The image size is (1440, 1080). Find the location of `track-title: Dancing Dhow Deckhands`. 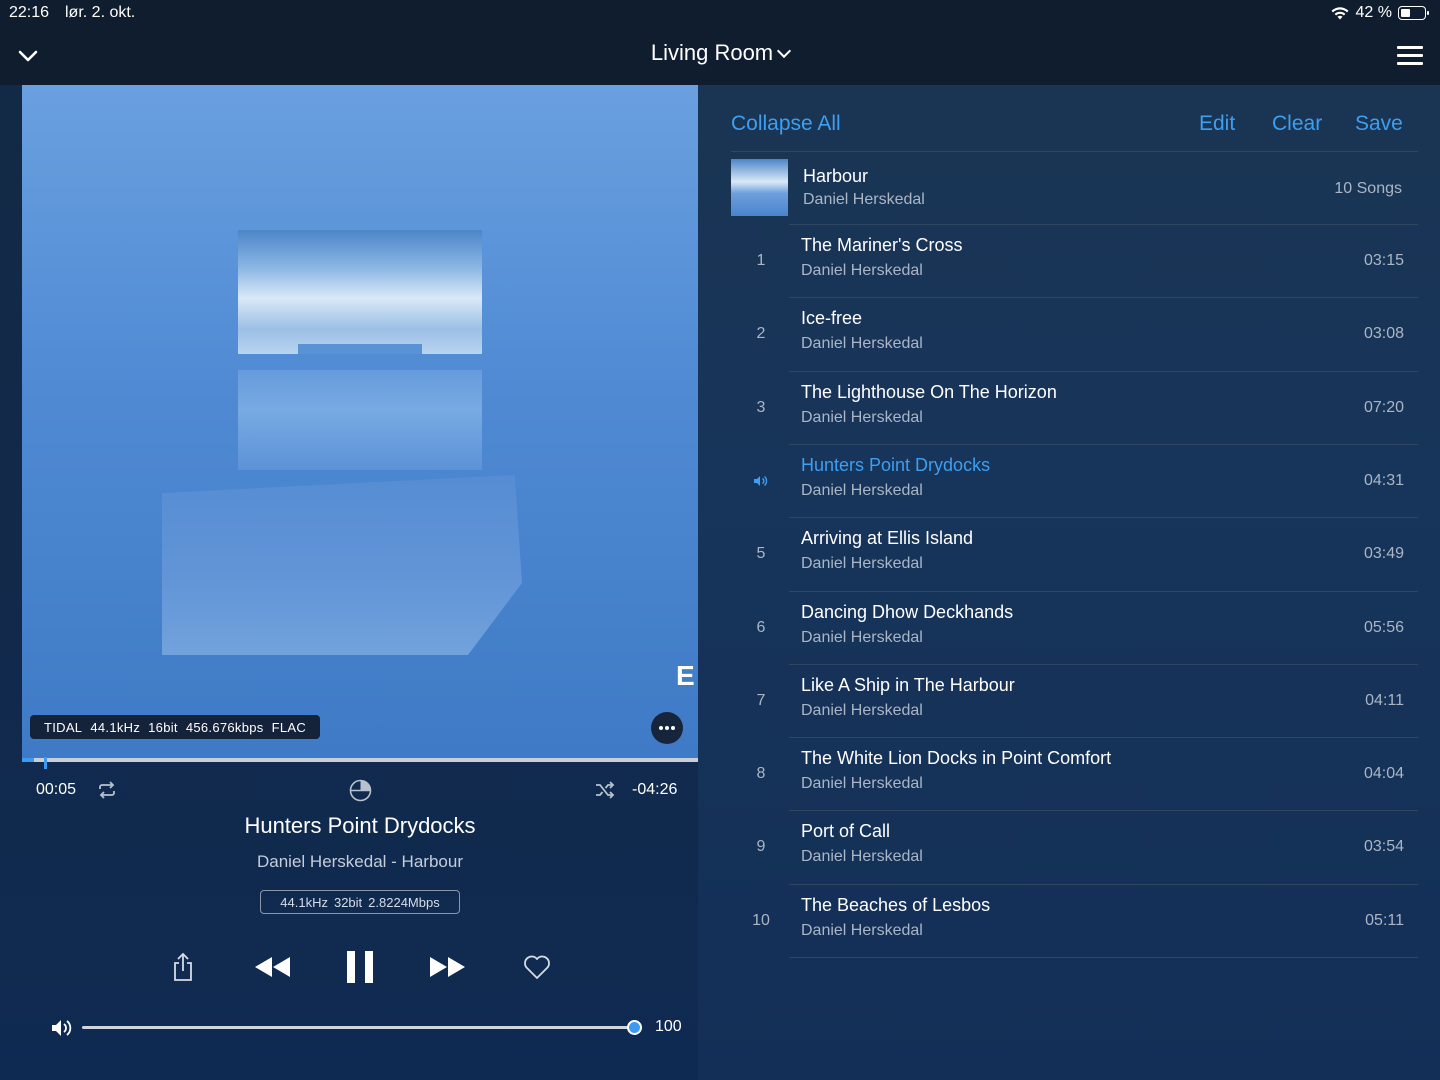

track-title: Dancing Dhow Deckhands is located at coordinates (907, 611).